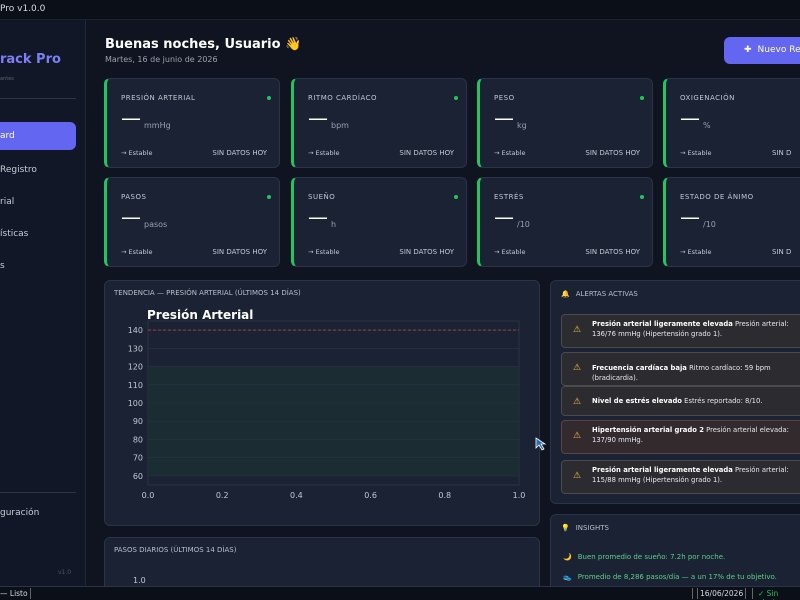 This screenshot has height=600, width=800. What do you see at coordinates (567, 577) in the screenshot?
I see `shoe-icon: 👟` at bounding box center [567, 577].